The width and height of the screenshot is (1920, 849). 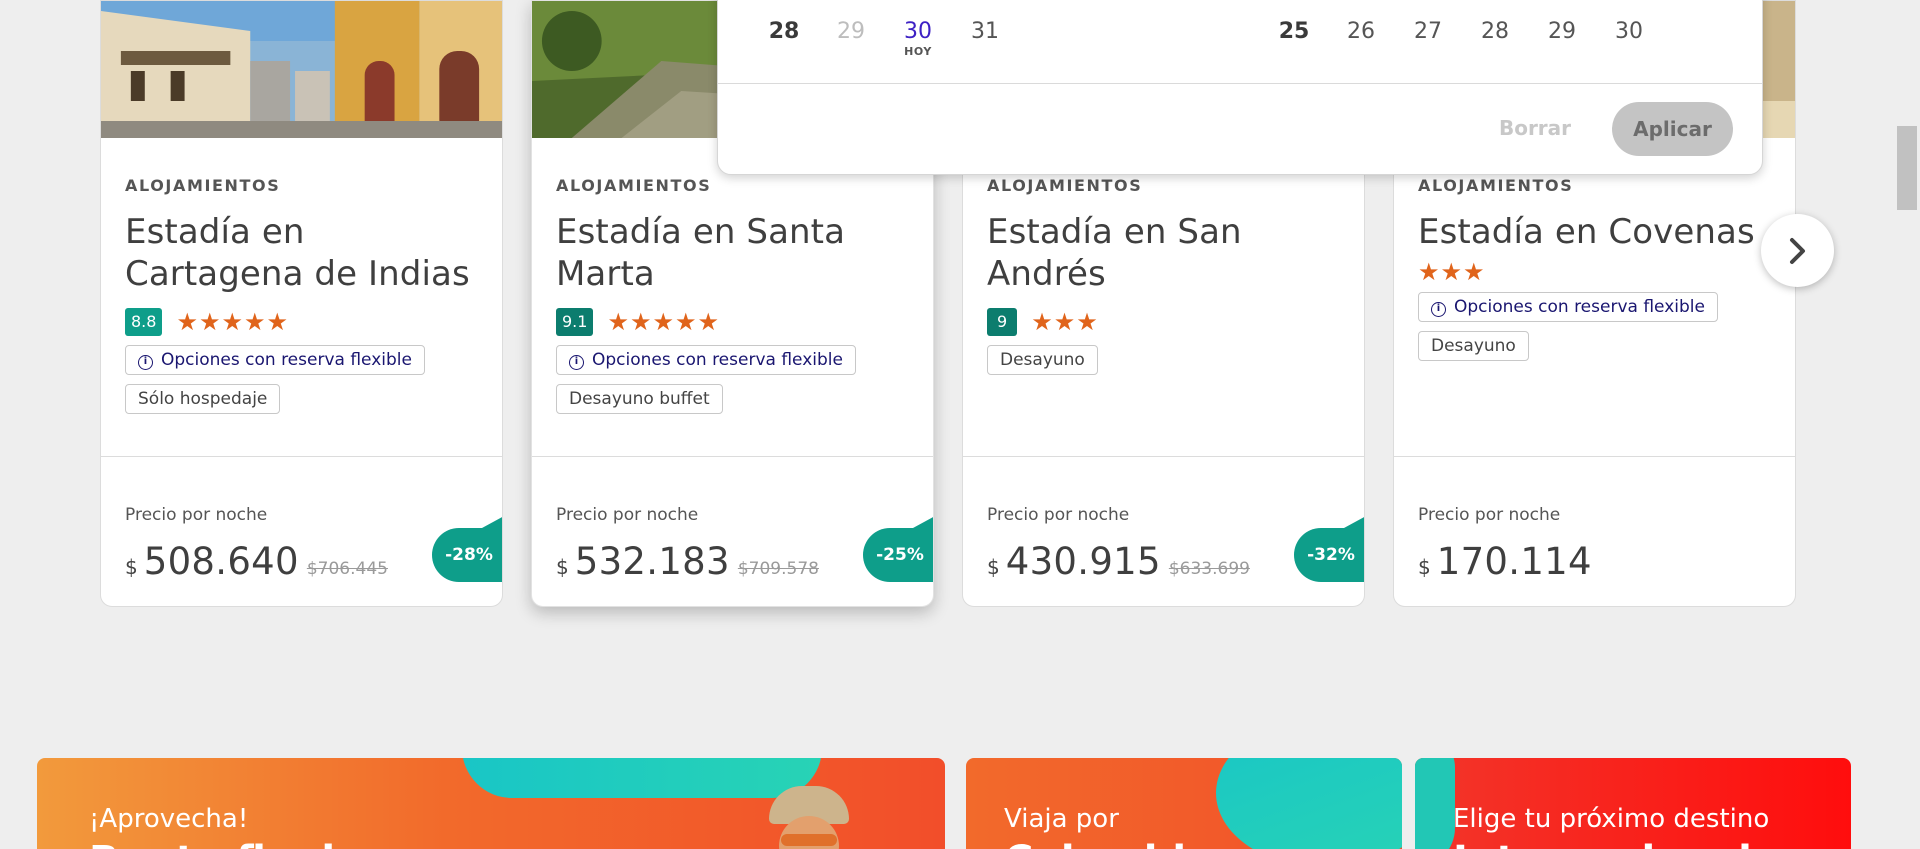 What do you see at coordinates (169, 819) in the screenshot?
I see `banner-kicker: ¡Aprovecha!` at bounding box center [169, 819].